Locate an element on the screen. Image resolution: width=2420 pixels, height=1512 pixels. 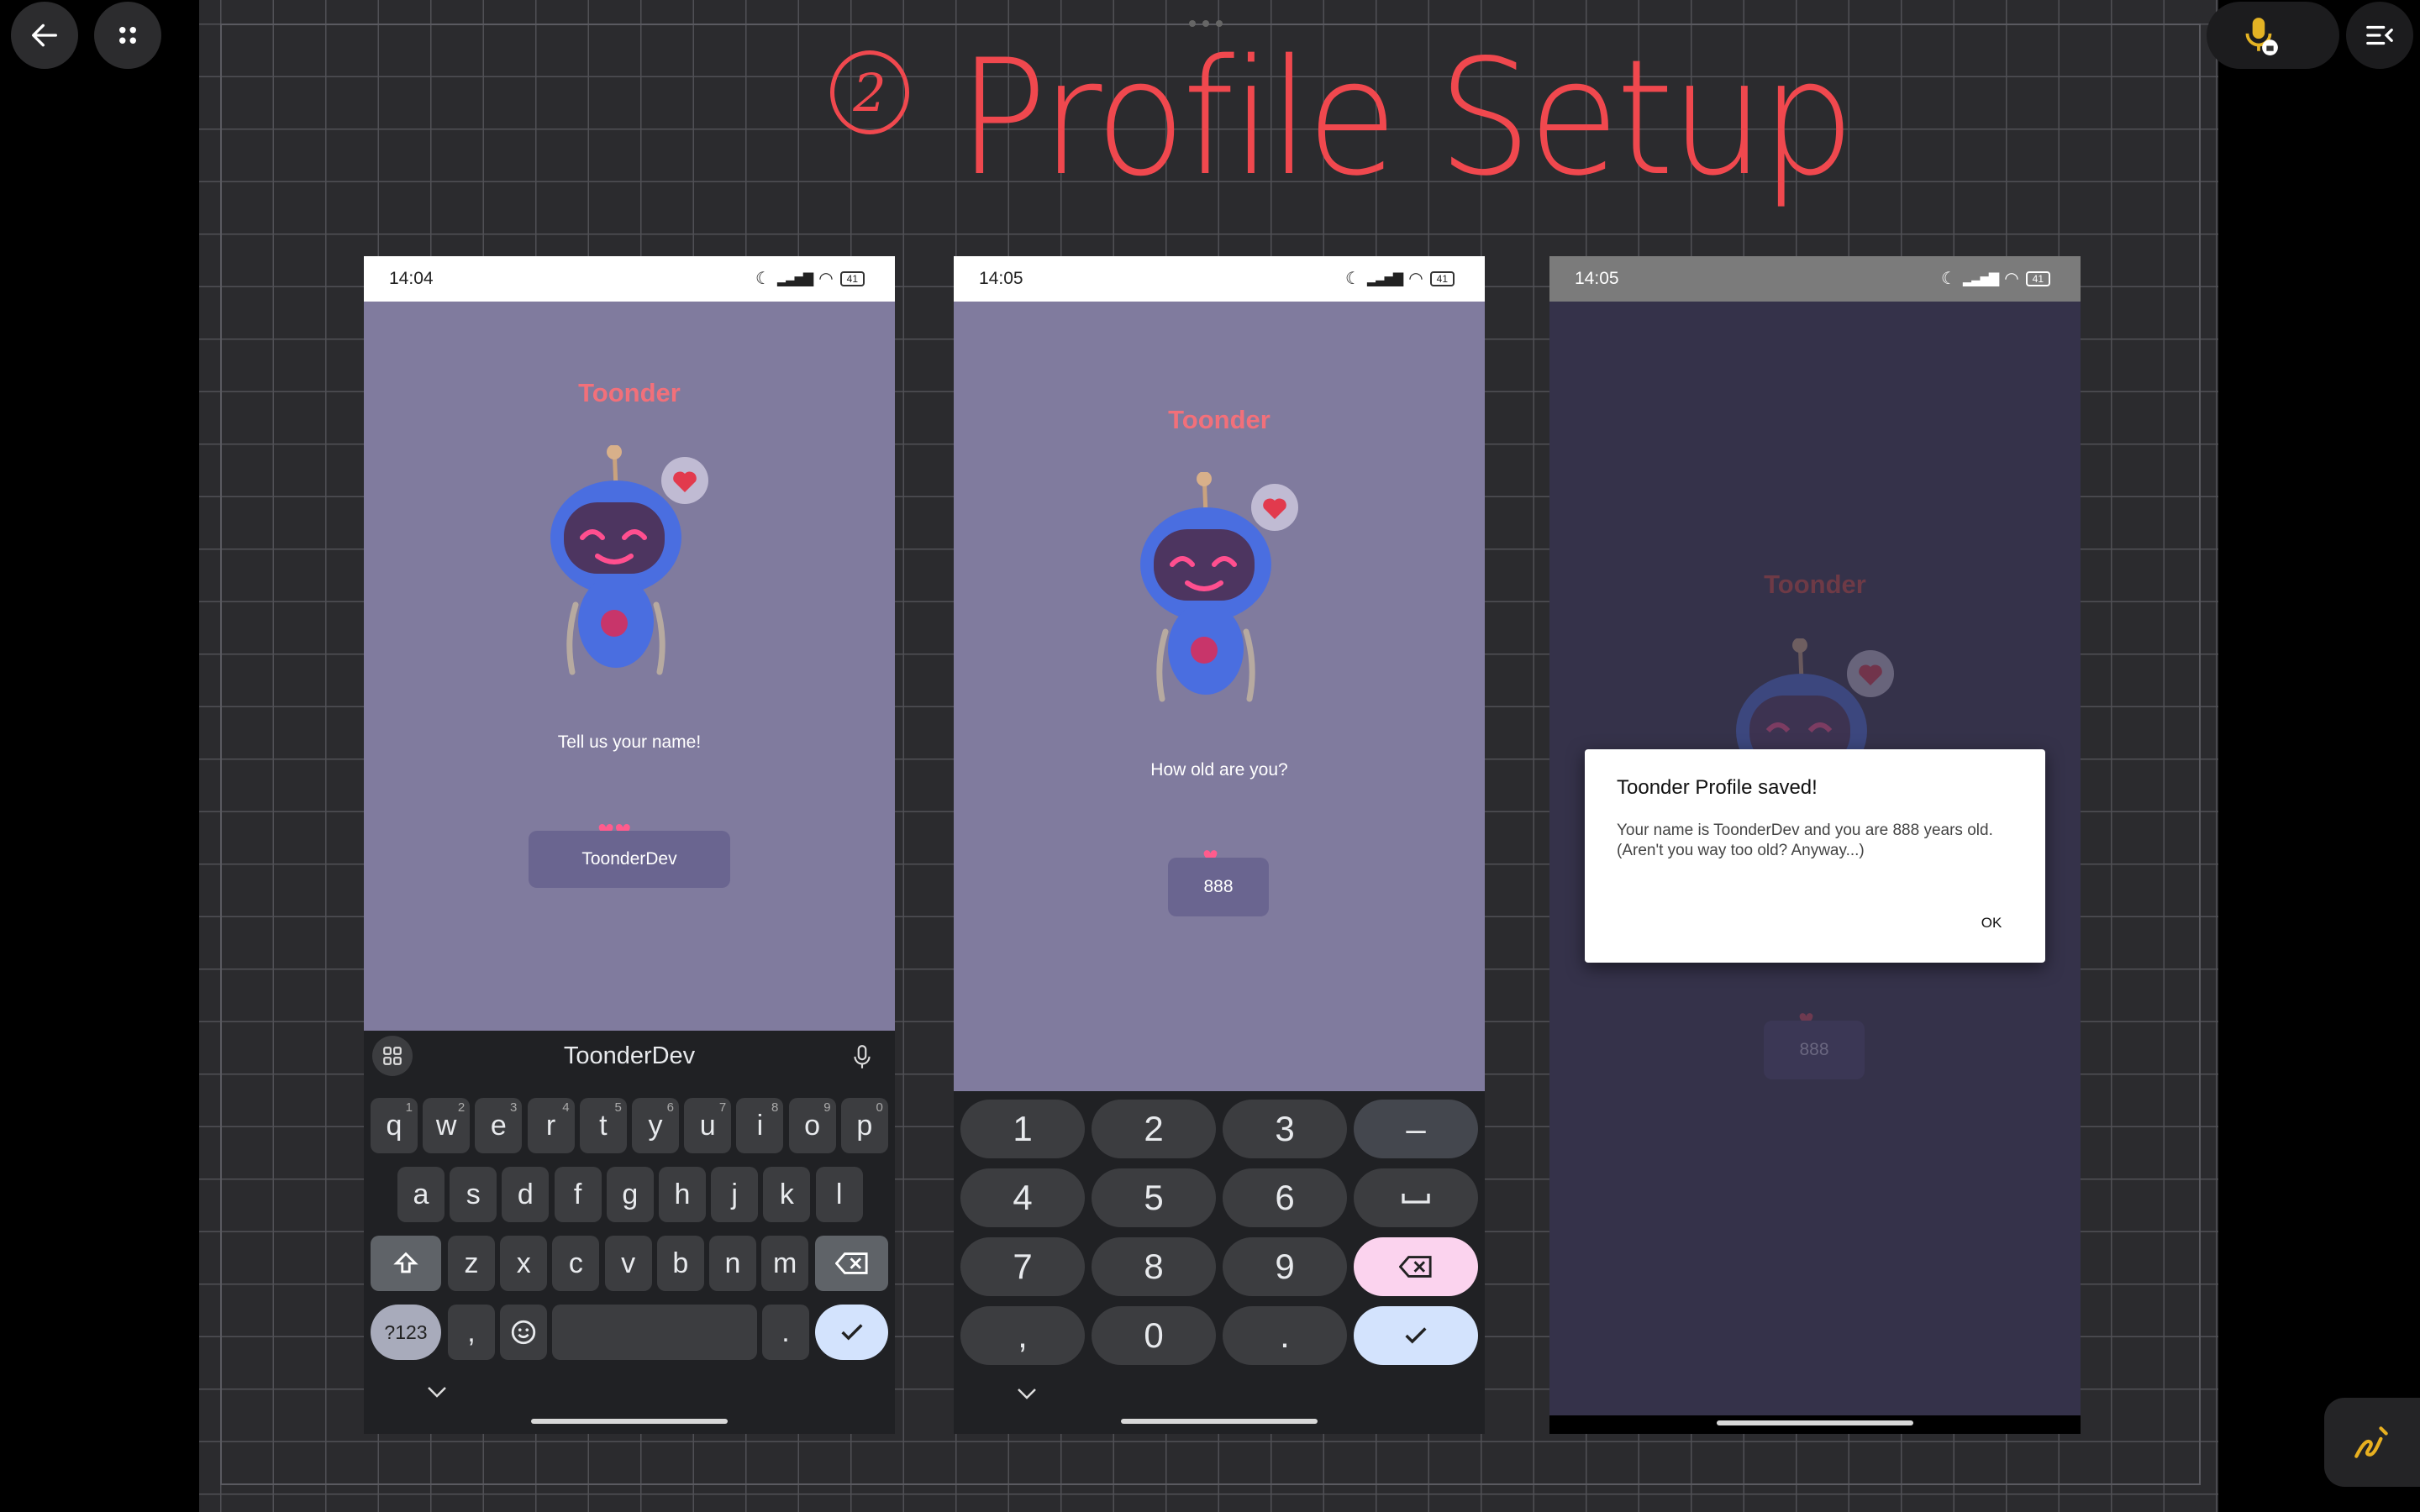
menu-button is located at coordinates (2380, 35).